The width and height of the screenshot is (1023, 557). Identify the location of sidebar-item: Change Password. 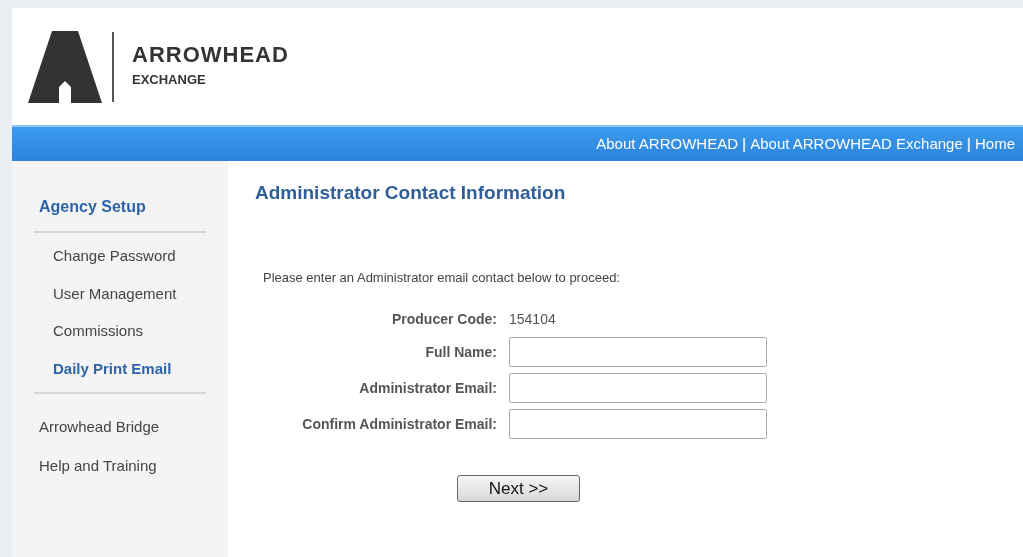
(129, 256).